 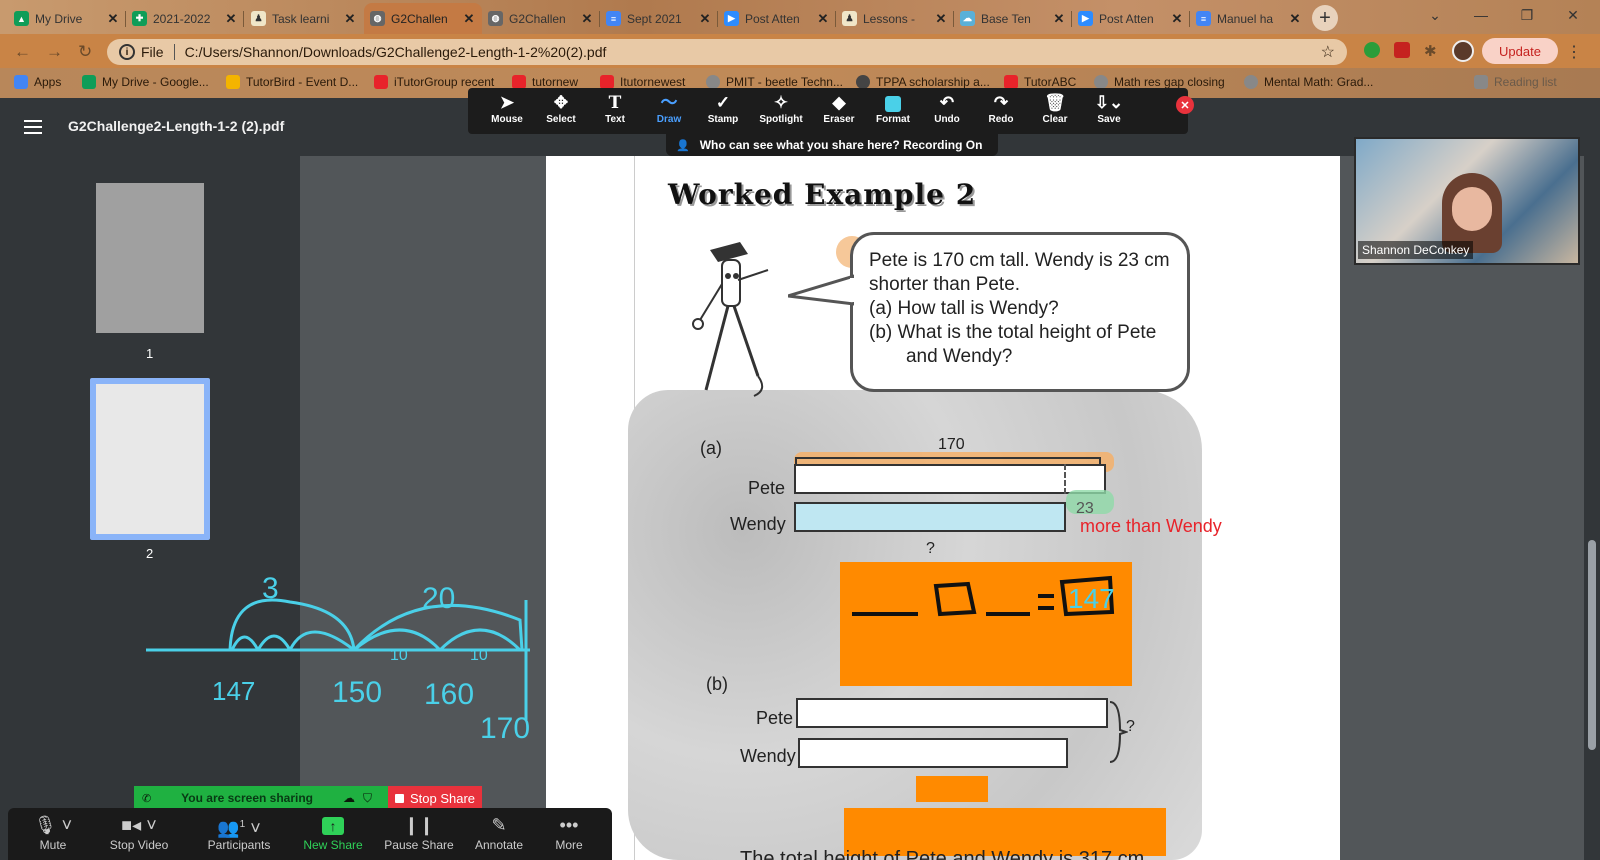 I want to click on thumbnail-page-number: 2, so click(x=150, y=553).